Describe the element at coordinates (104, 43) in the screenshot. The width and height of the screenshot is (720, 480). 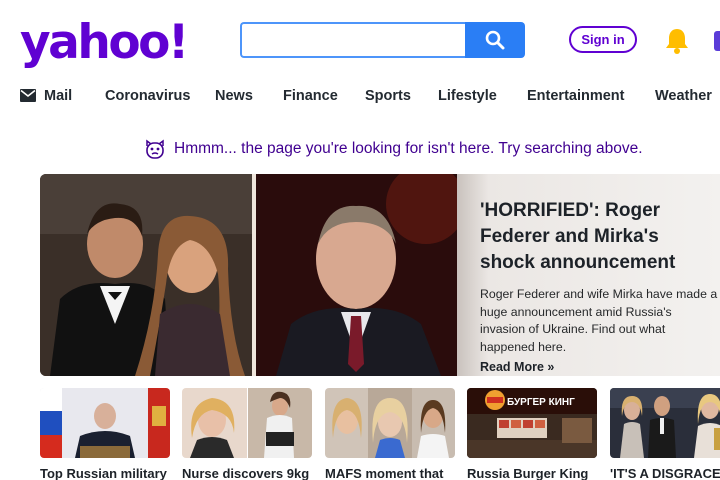
I see `yahoo-logo: yahoo!` at that location.